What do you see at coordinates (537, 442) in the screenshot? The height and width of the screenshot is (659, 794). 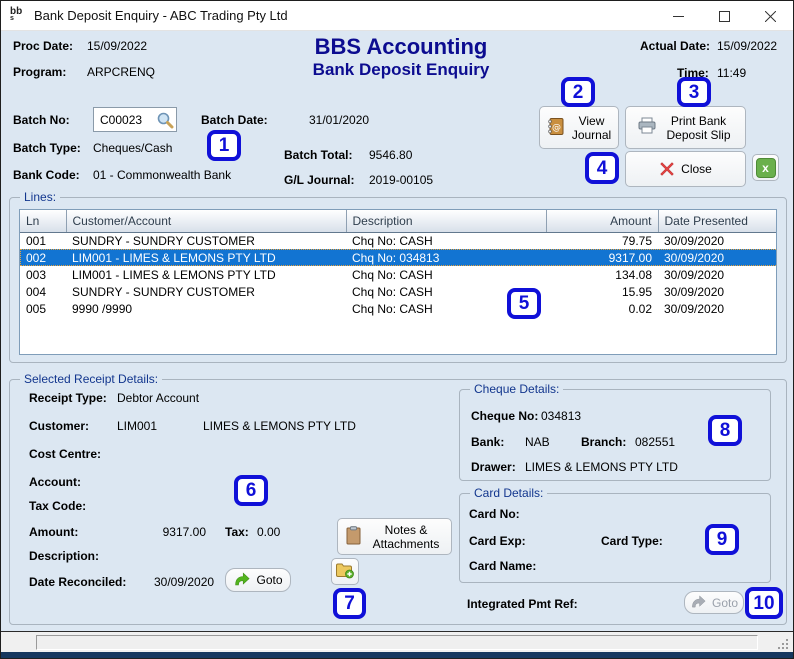 I see `bank-value: NAB` at bounding box center [537, 442].